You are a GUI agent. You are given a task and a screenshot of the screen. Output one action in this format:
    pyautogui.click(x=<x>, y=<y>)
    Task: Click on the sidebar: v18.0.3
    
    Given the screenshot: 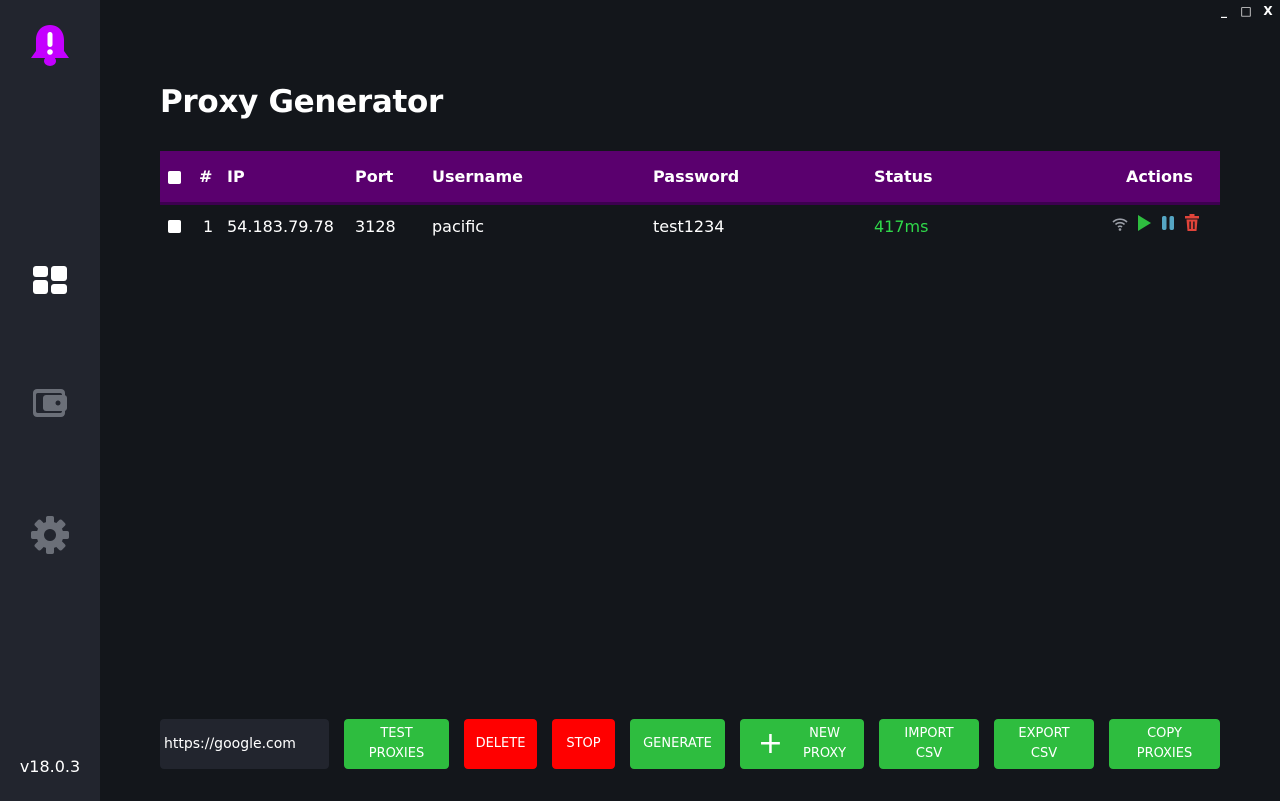 What is the action you would take?
    pyautogui.click(x=50, y=400)
    